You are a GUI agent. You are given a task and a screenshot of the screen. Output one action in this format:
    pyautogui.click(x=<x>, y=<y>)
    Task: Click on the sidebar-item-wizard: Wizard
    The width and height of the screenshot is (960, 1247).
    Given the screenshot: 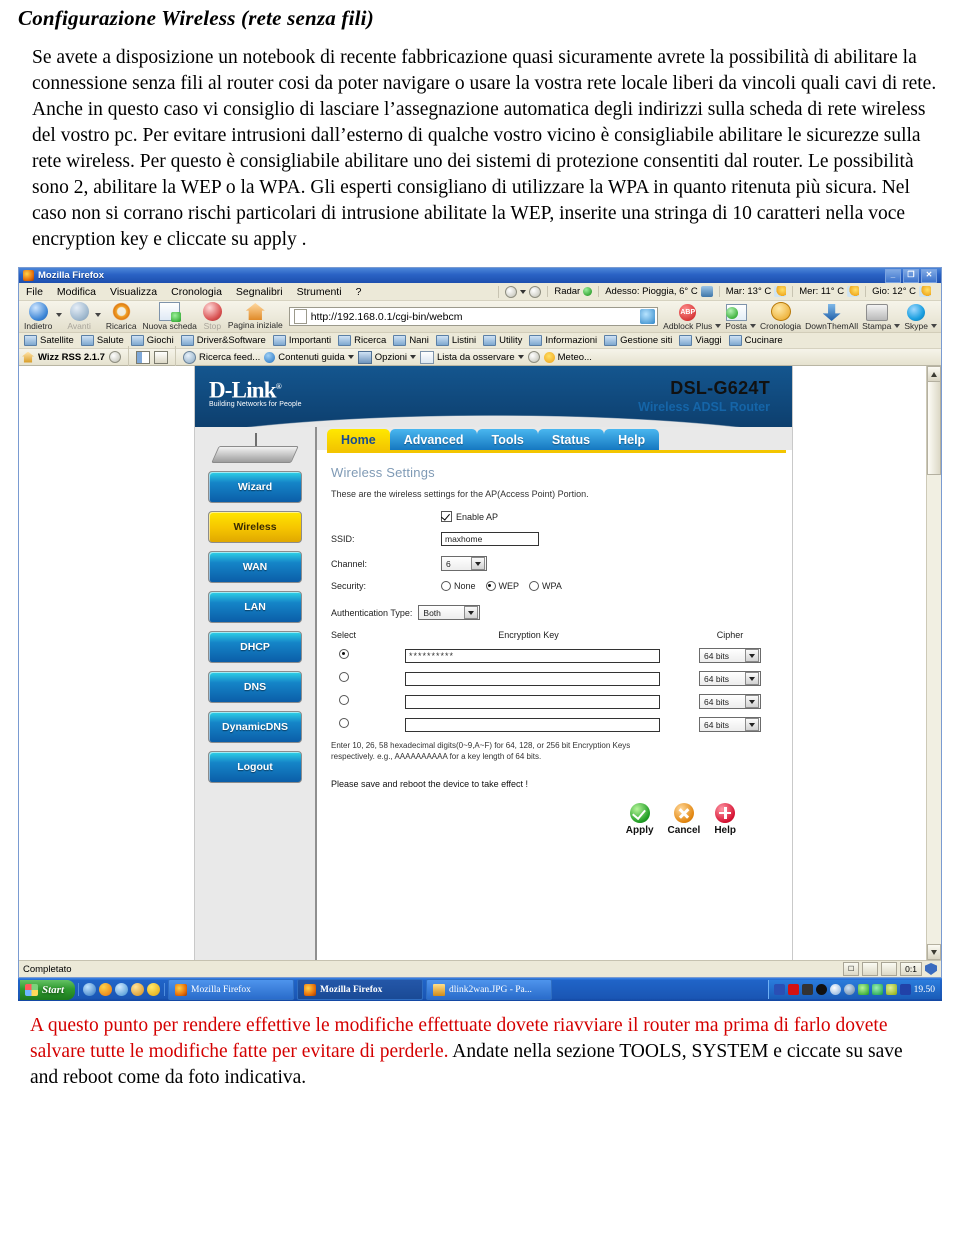 What is the action you would take?
    pyautogui.click(x=255, y=487)
    